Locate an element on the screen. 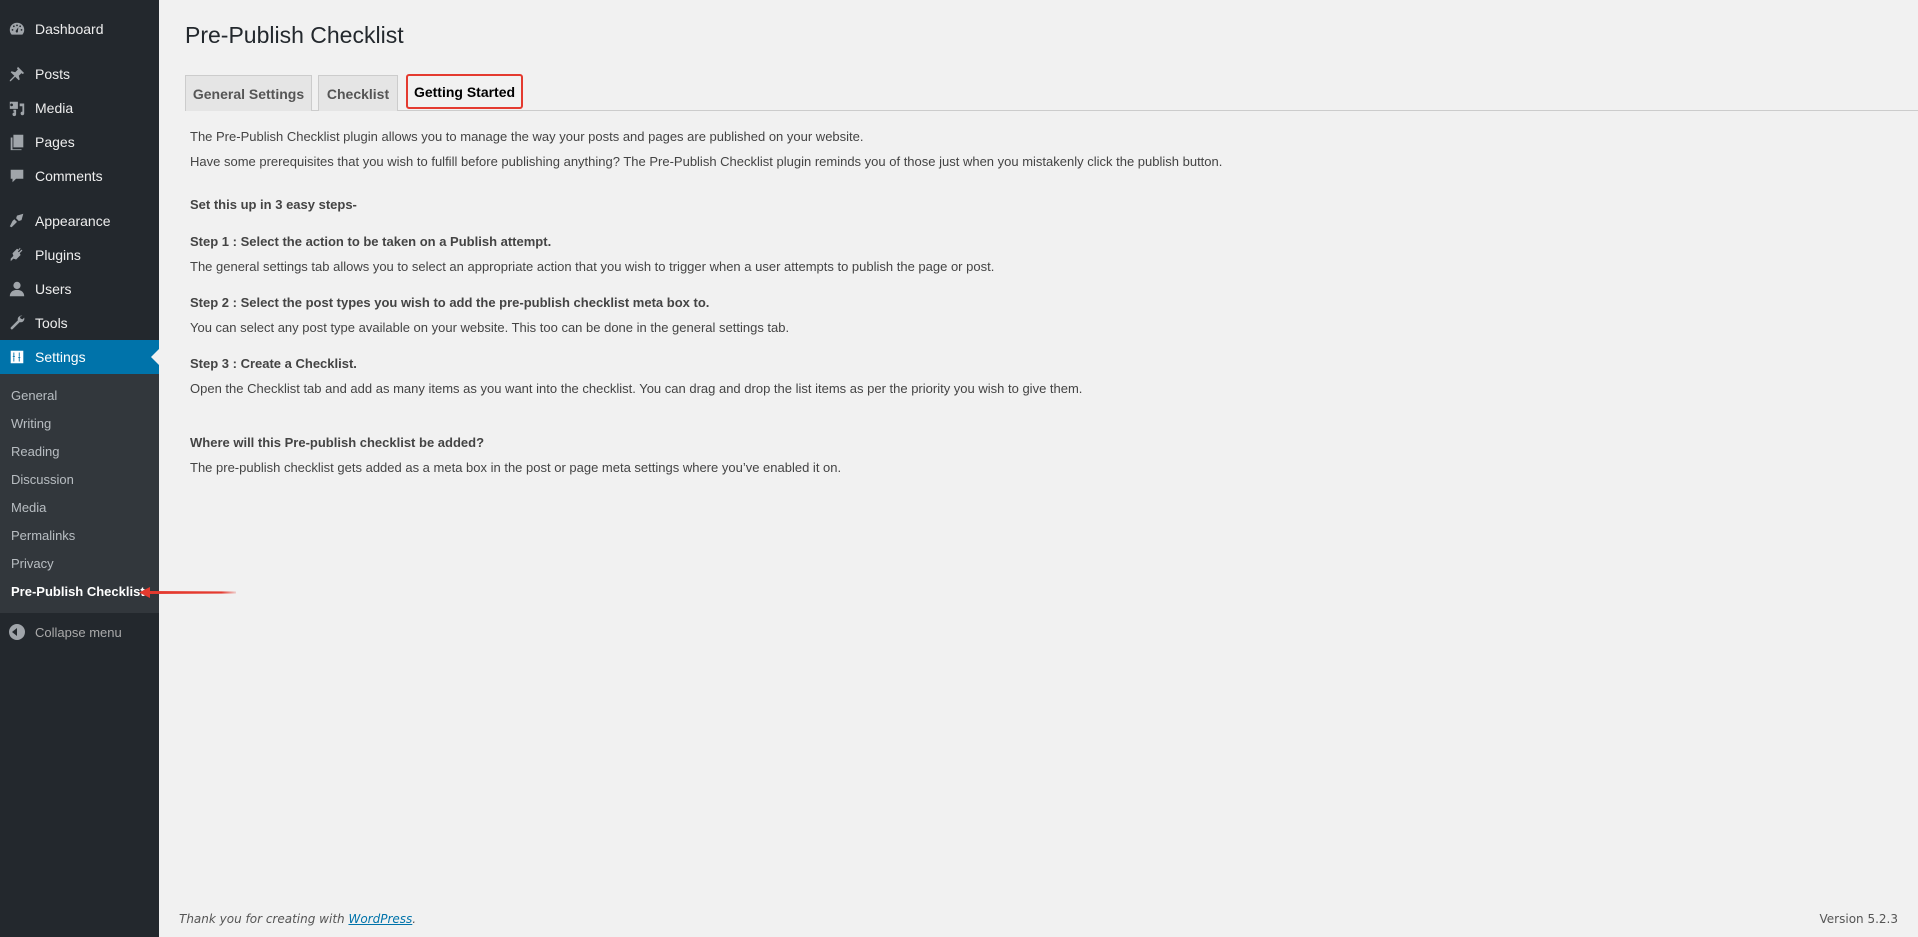 The height and width of the screenshot is (937, 1918). sidebar-item-label: Pages is located at coordinates (55, 142).